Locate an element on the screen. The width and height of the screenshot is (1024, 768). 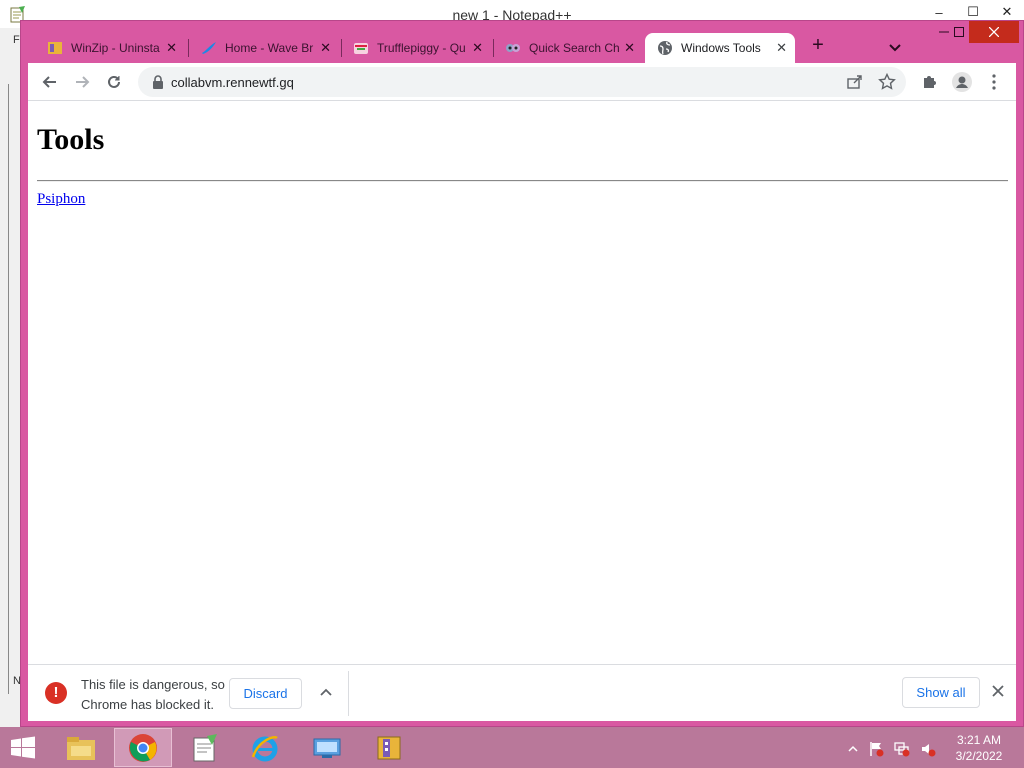
page-heading: Tools is located at coordinates (71, 139).